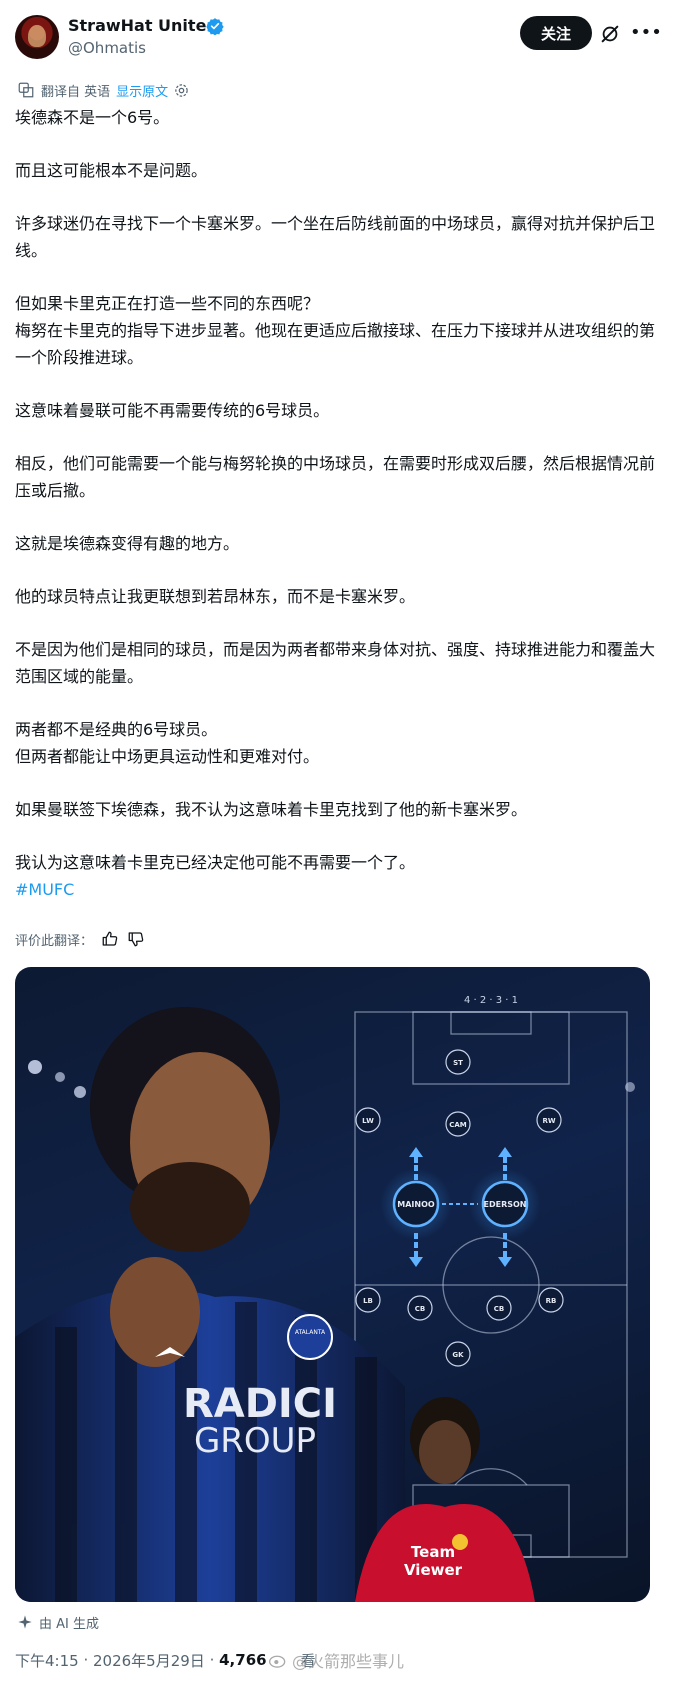 This screenshot has height=1682, width=694. I want to click on ai-generated-text: 由 AI 生成, so click(69, 1624).